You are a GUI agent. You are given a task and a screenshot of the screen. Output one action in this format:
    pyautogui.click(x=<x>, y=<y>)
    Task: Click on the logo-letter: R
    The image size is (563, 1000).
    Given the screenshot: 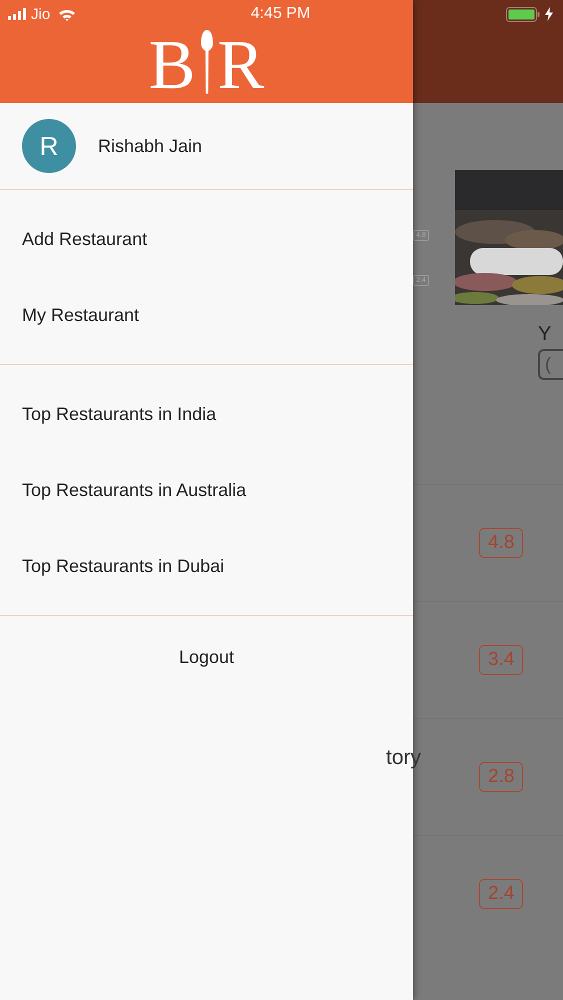 What is the action you would take?
    pyautogui.click(x=241, y=66)
    